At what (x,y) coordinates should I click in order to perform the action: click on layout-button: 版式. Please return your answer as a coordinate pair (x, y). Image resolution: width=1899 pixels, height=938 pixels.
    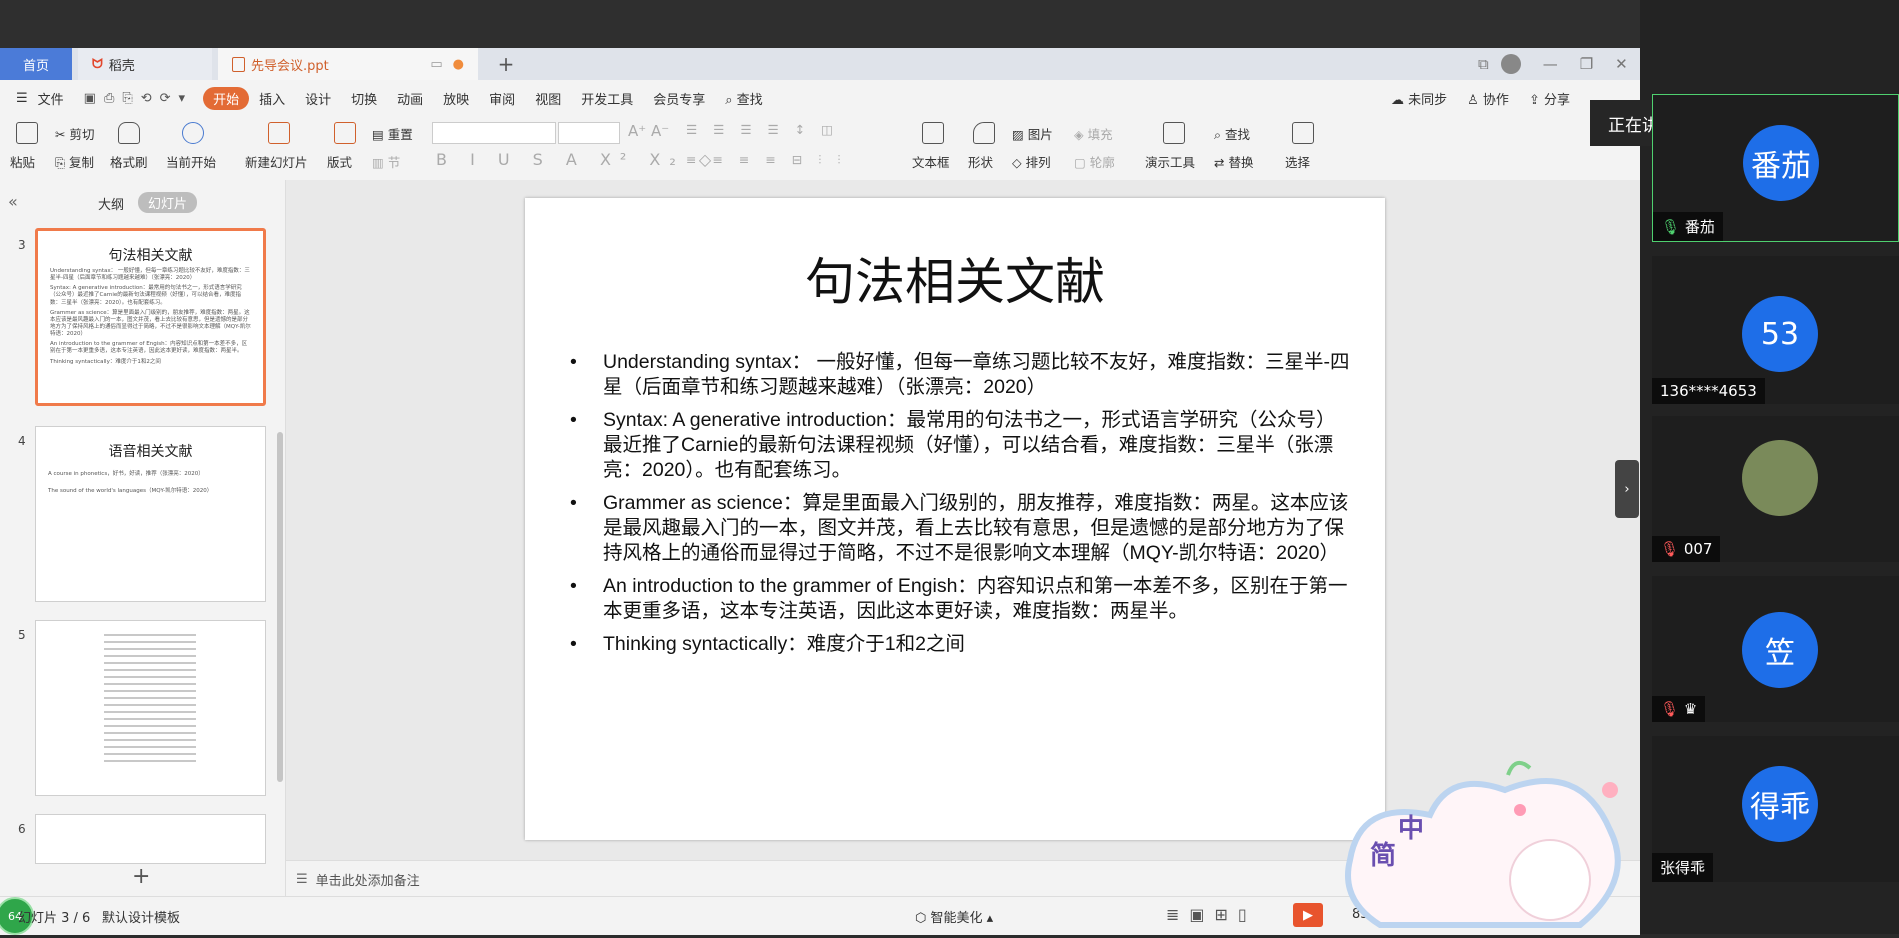
    Looking at the image, I should click on (339, 161).